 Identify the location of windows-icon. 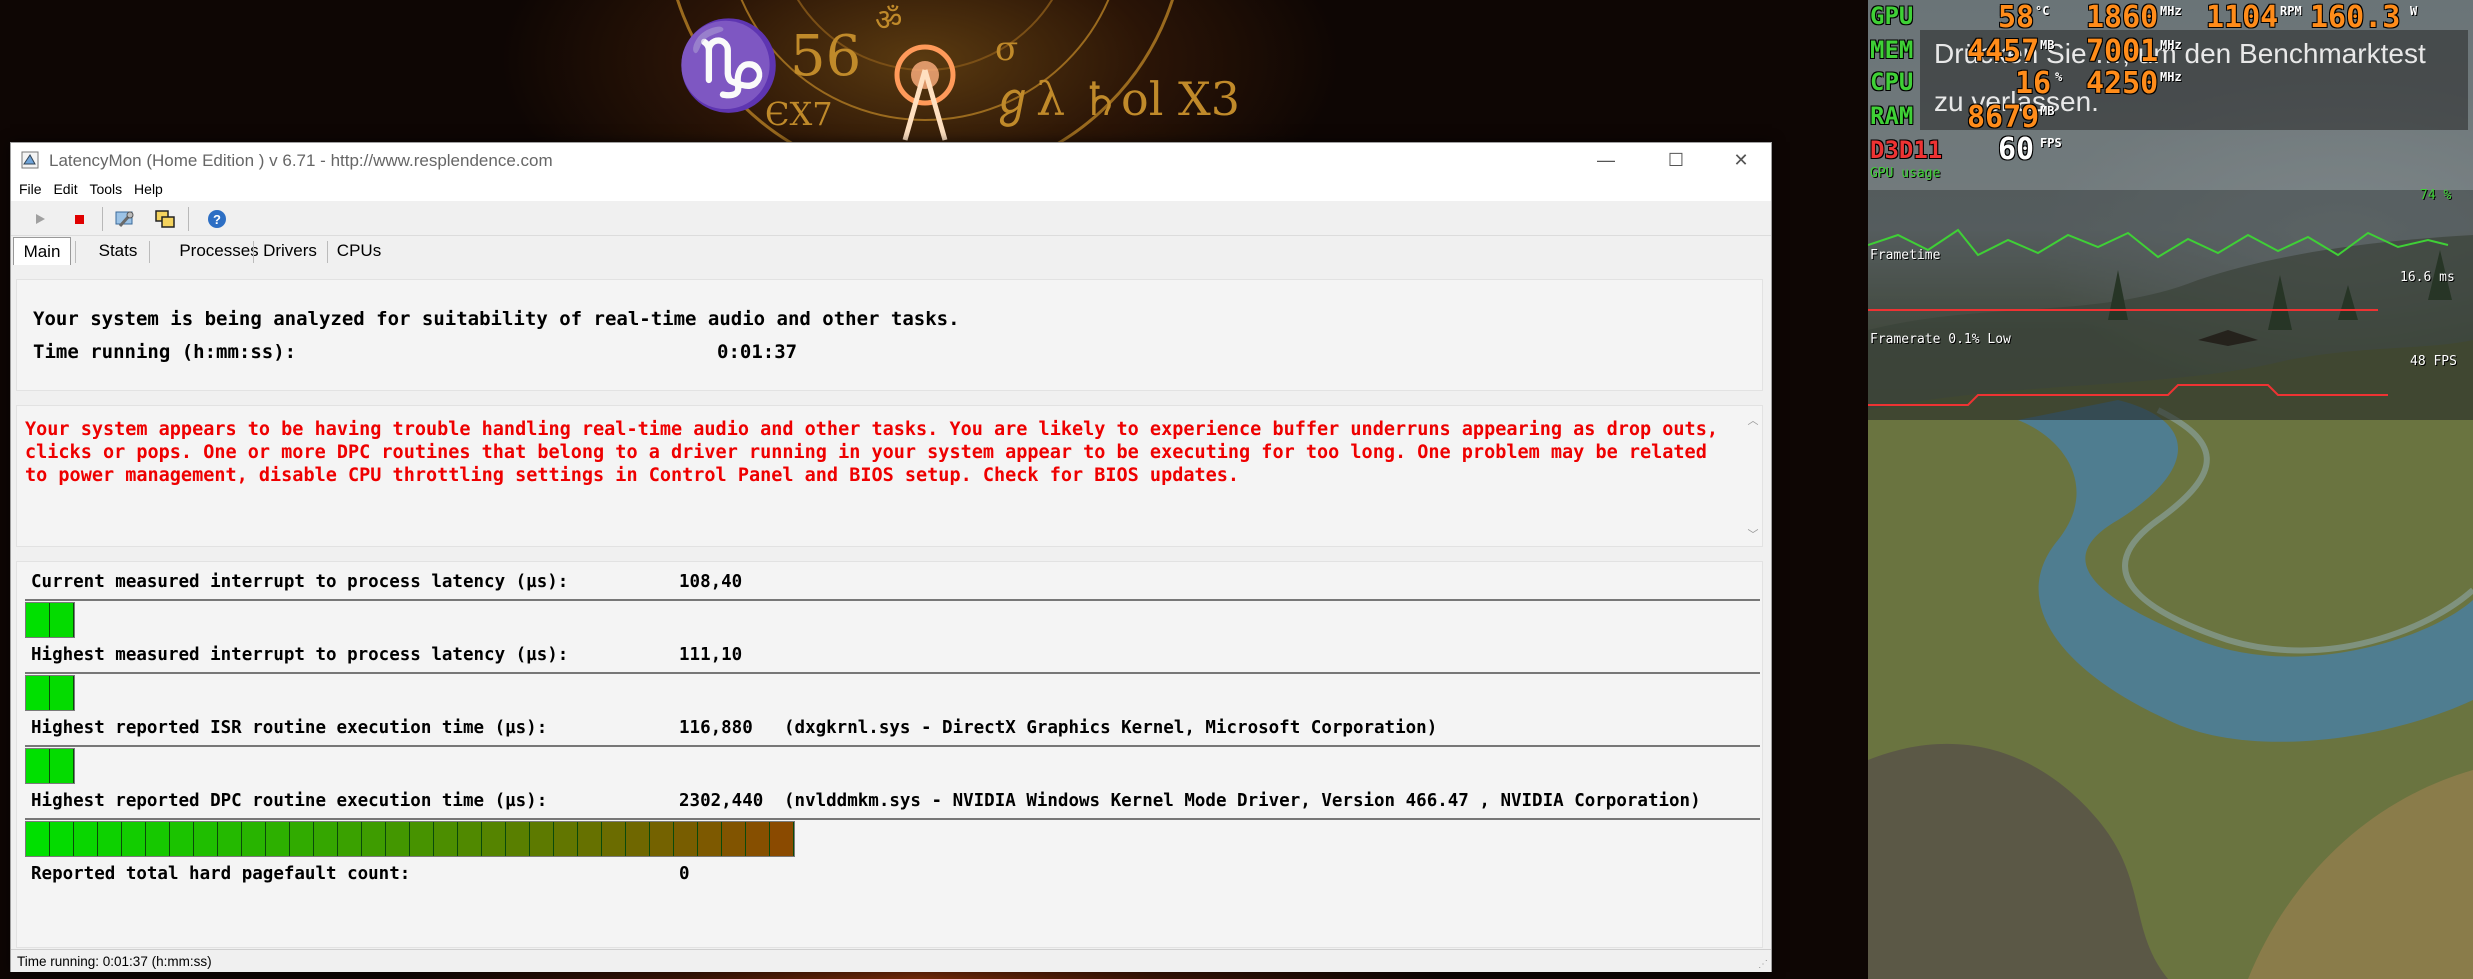
(165, 219).